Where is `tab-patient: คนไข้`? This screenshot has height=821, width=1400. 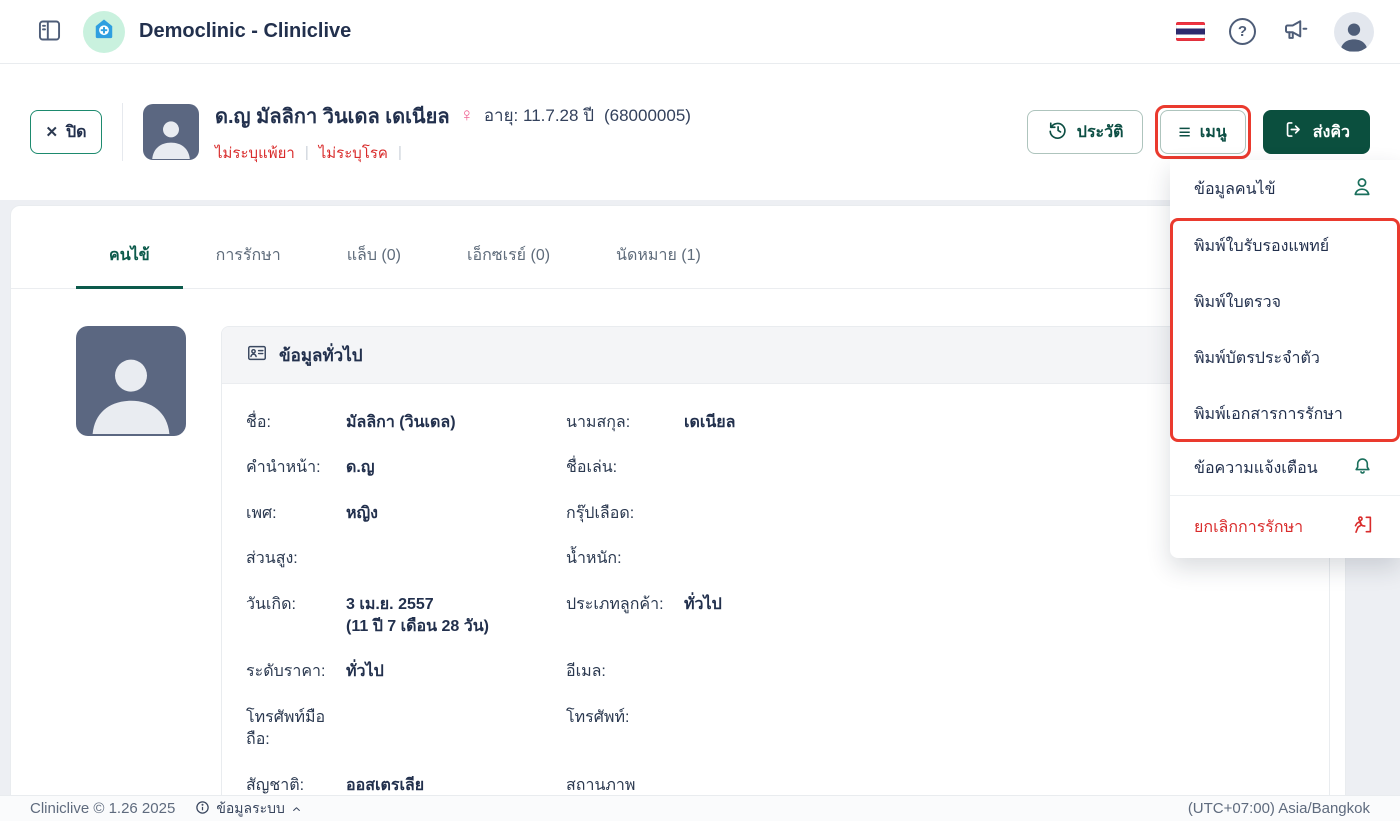 tab-patient: คนไข้ is located at coordinates (129, 257).